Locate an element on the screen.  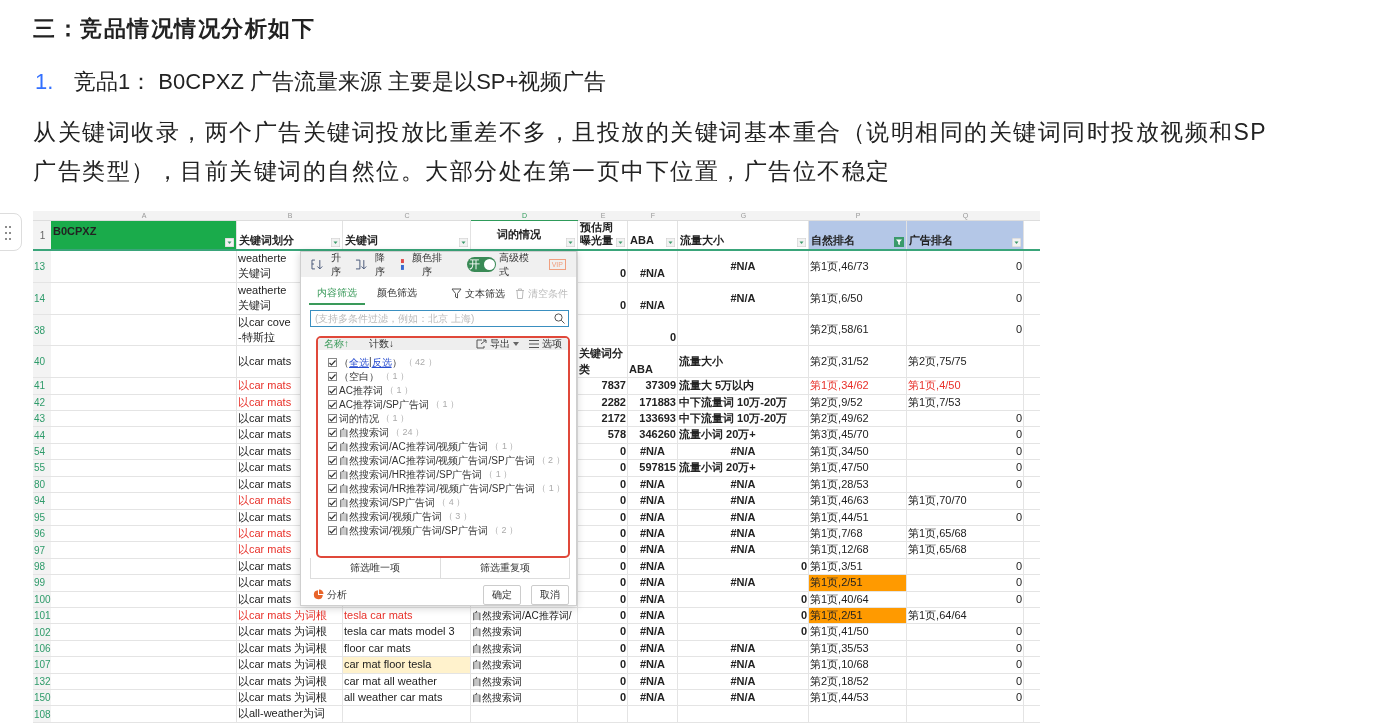
column-header: 预估周曝光量 is located at coordinates (603, 235).